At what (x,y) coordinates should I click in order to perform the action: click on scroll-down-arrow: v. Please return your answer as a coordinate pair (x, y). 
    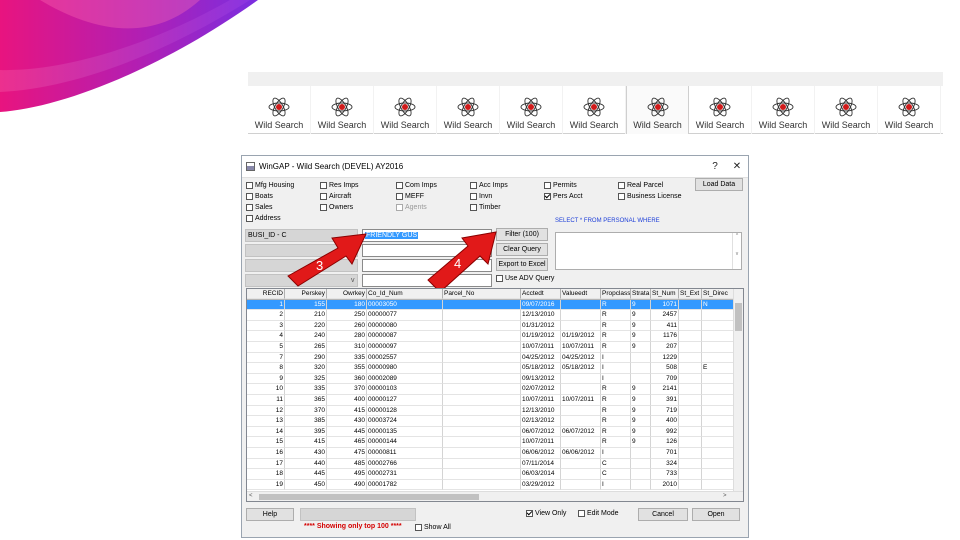
    Looking at the image, I should click on (737, 254).